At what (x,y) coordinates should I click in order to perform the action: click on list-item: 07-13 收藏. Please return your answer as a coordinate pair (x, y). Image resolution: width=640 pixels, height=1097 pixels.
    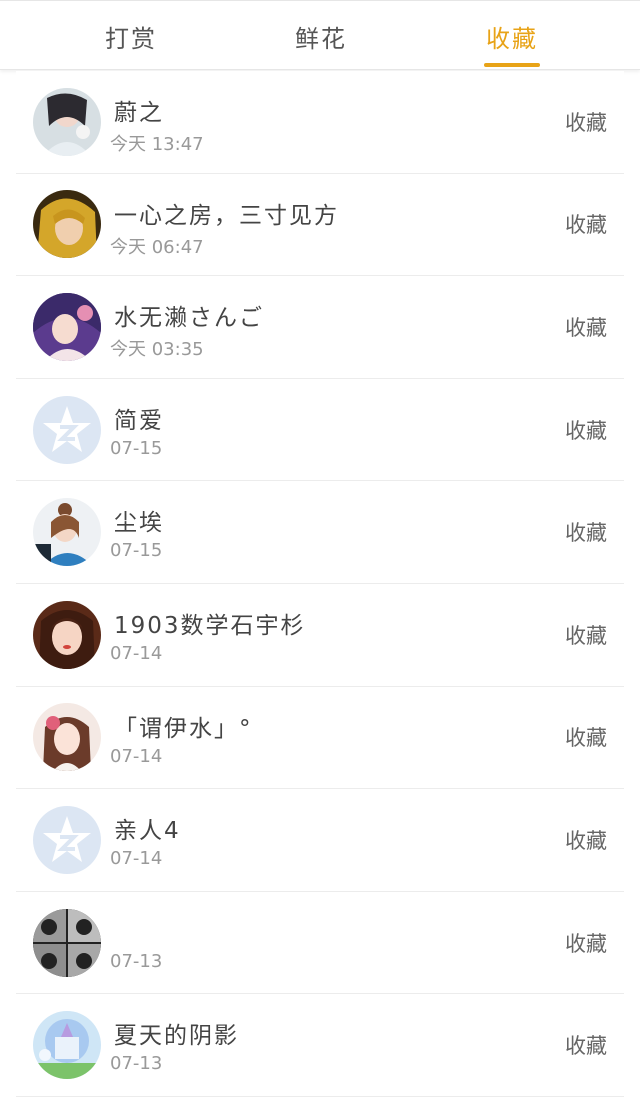
    Looking at the image, I should click on (320, 943).